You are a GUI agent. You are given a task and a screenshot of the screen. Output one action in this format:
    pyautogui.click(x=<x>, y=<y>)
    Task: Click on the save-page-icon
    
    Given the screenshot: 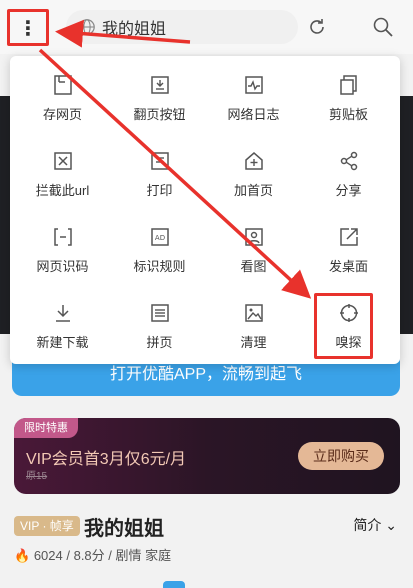 What is the action you would take?
    pyautogui.click(x=62, y=85)
    